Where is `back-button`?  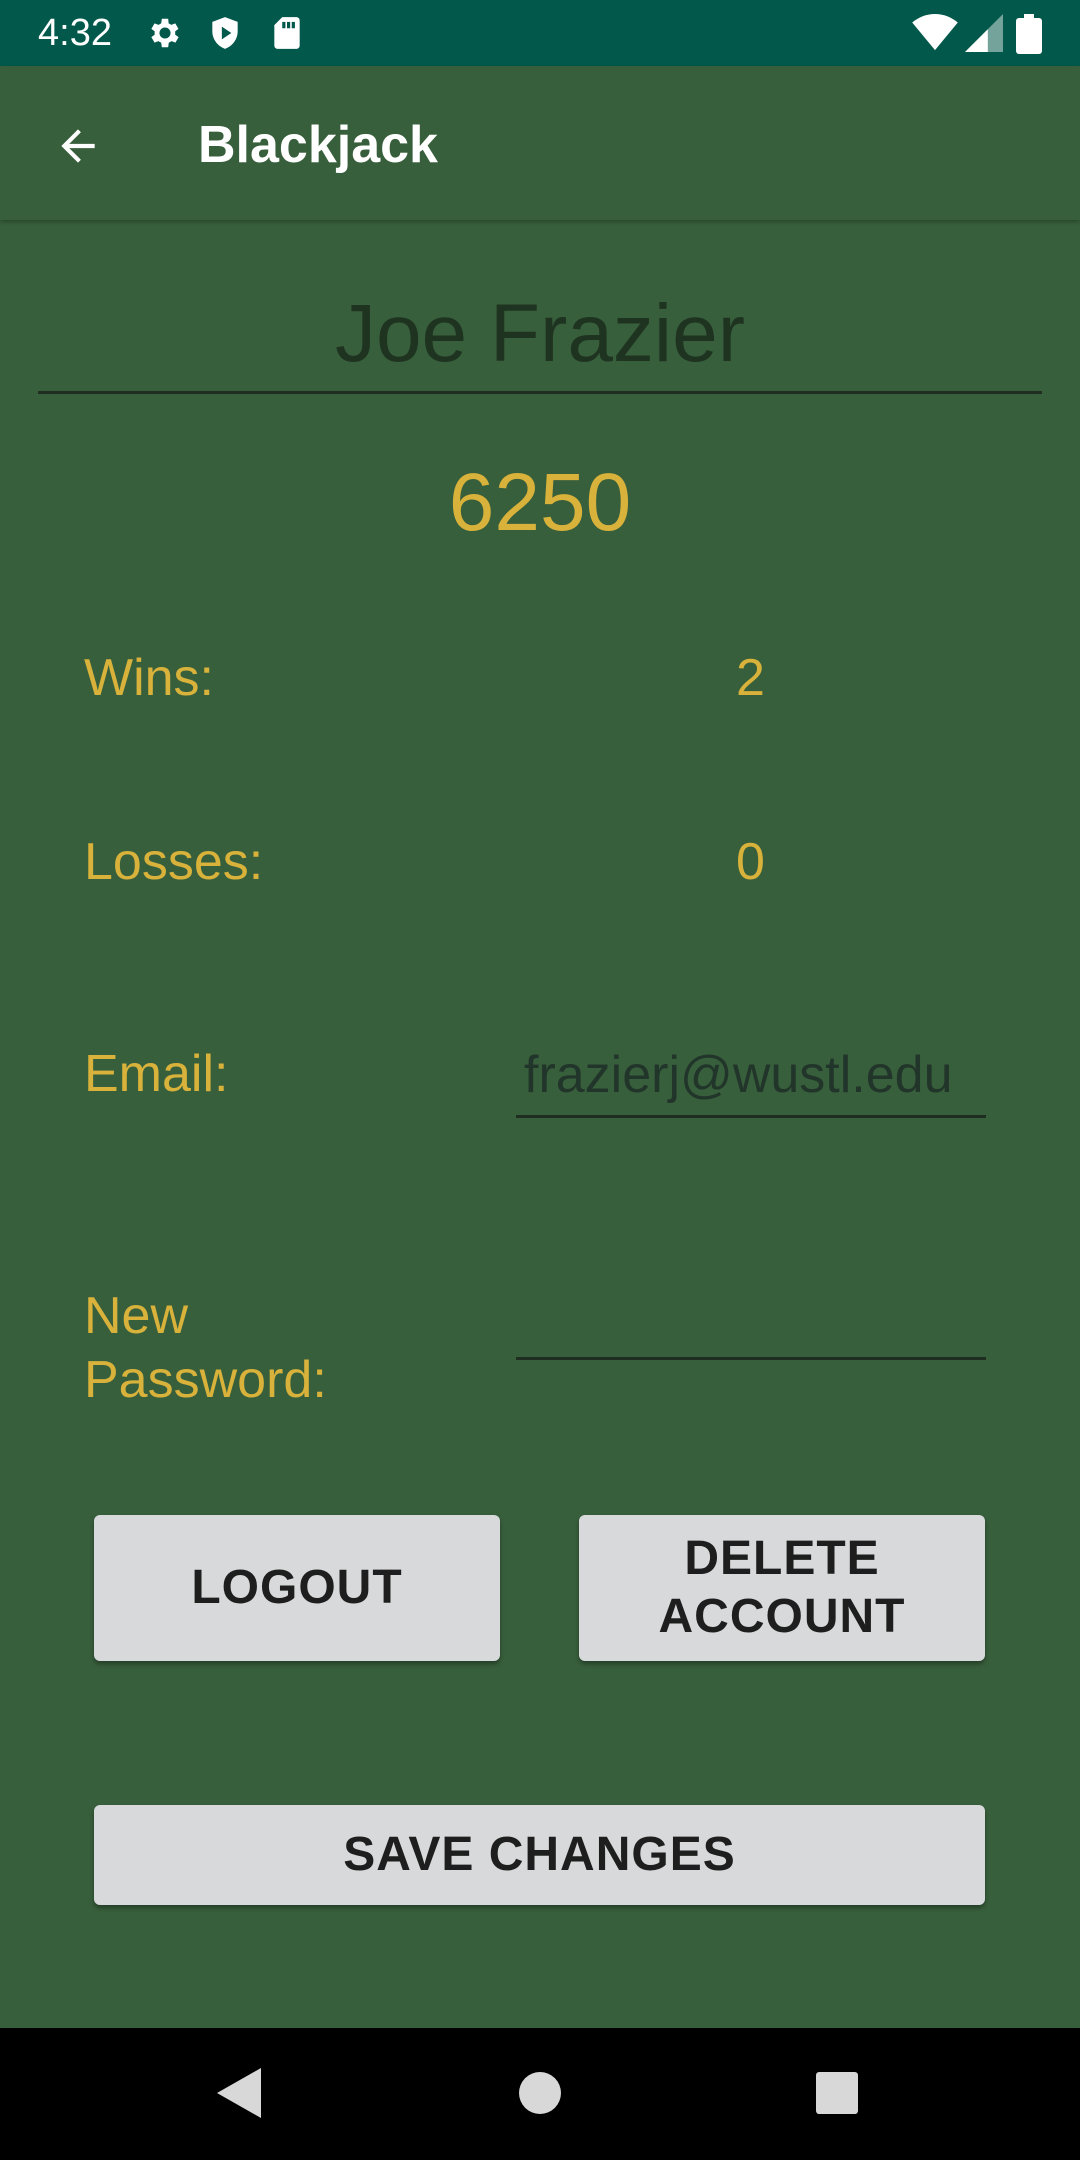
back-button is located at coordinates (78, 148).